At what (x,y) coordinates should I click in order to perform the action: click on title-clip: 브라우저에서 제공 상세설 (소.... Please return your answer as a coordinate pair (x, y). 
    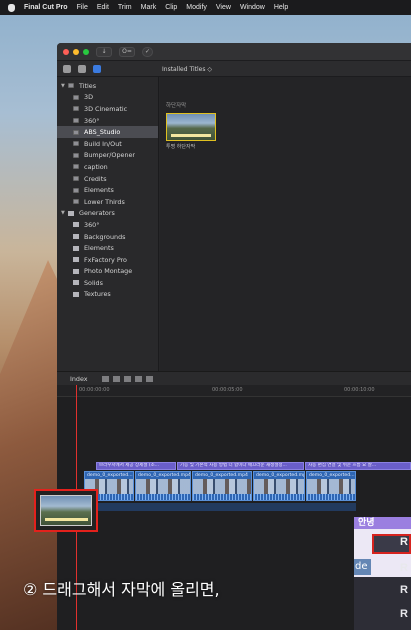
    Looking at the image, I should click on (136, 466).